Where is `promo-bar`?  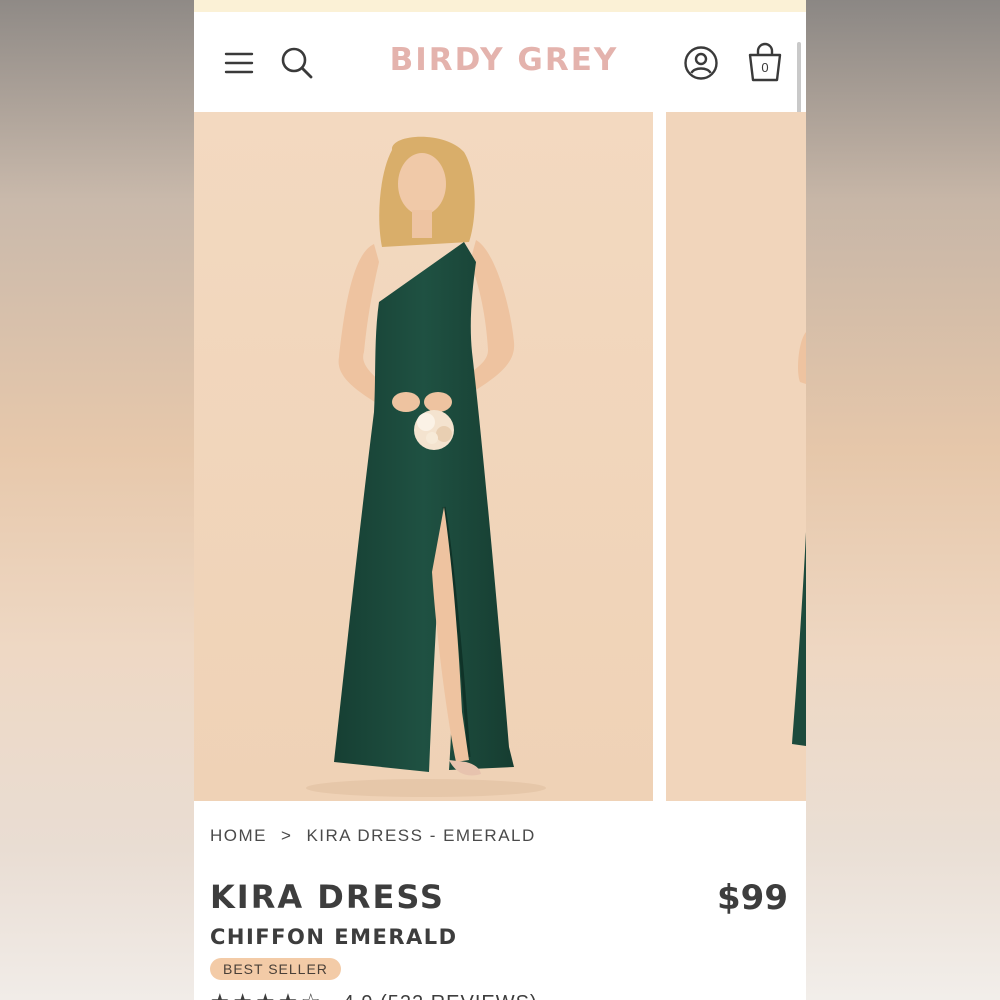 promo-bar is located at coordinates (500, 6).